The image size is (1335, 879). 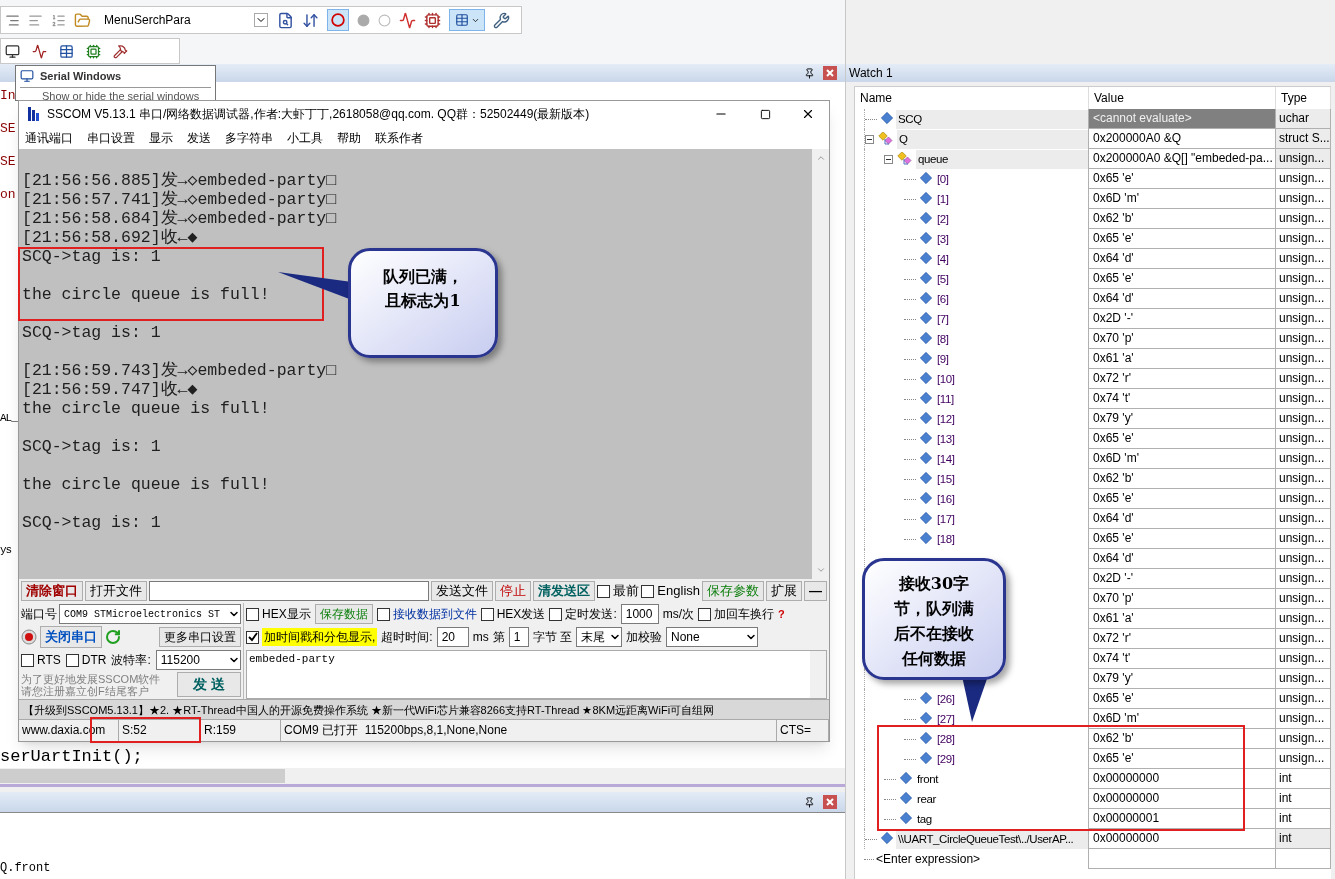 I want to click on variable-name: [18], so click(x=1011, y=539).